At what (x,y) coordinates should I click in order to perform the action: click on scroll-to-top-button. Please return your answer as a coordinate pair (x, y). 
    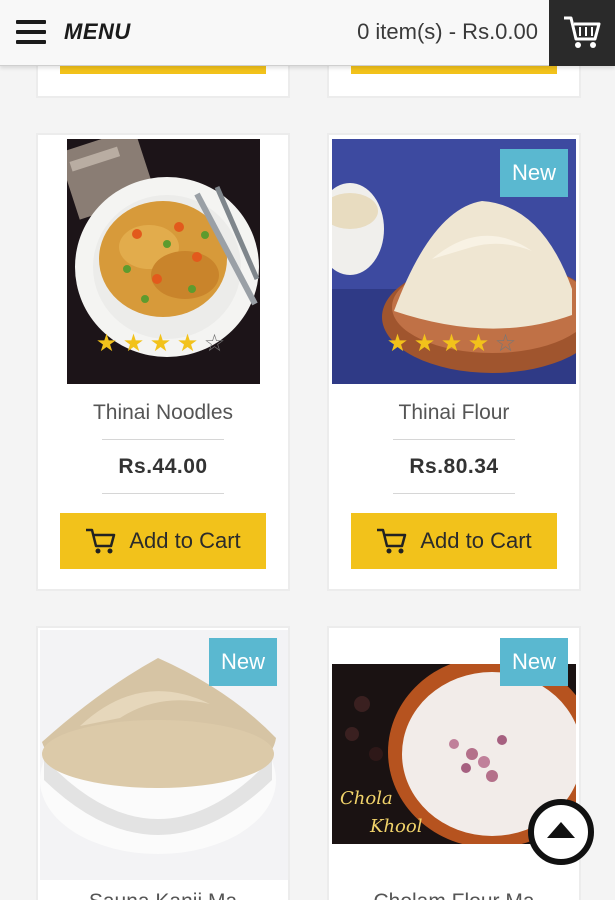
    Looking at the image, I should click on (561, 832).